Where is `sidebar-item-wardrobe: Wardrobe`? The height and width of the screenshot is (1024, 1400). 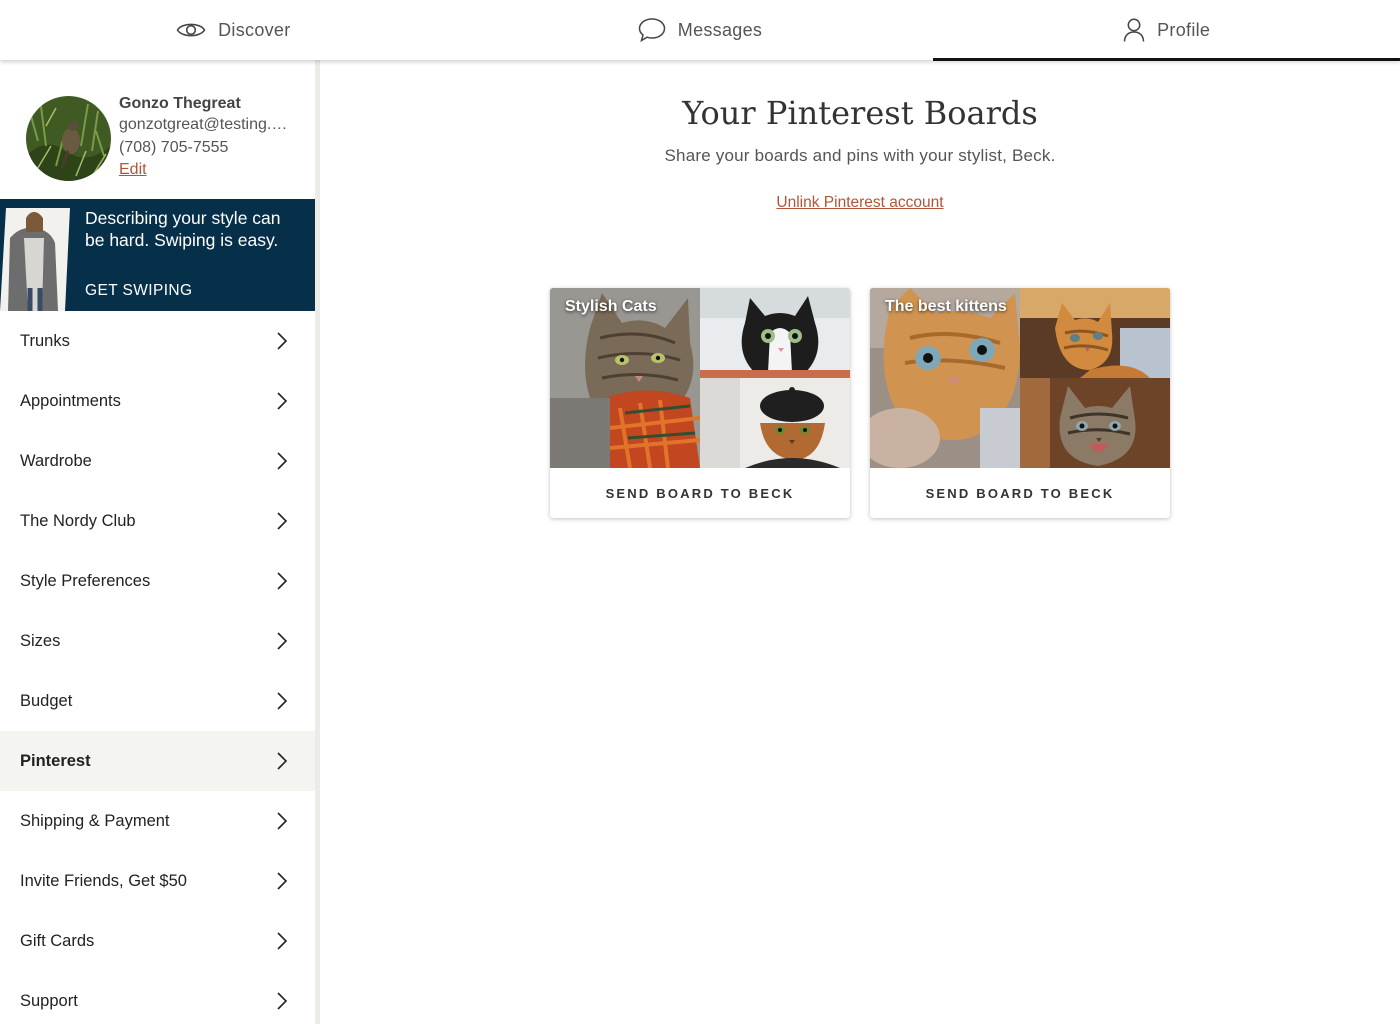
sidebar-item-wardrobe: Wardrobe is located at coordinates (157, 461).